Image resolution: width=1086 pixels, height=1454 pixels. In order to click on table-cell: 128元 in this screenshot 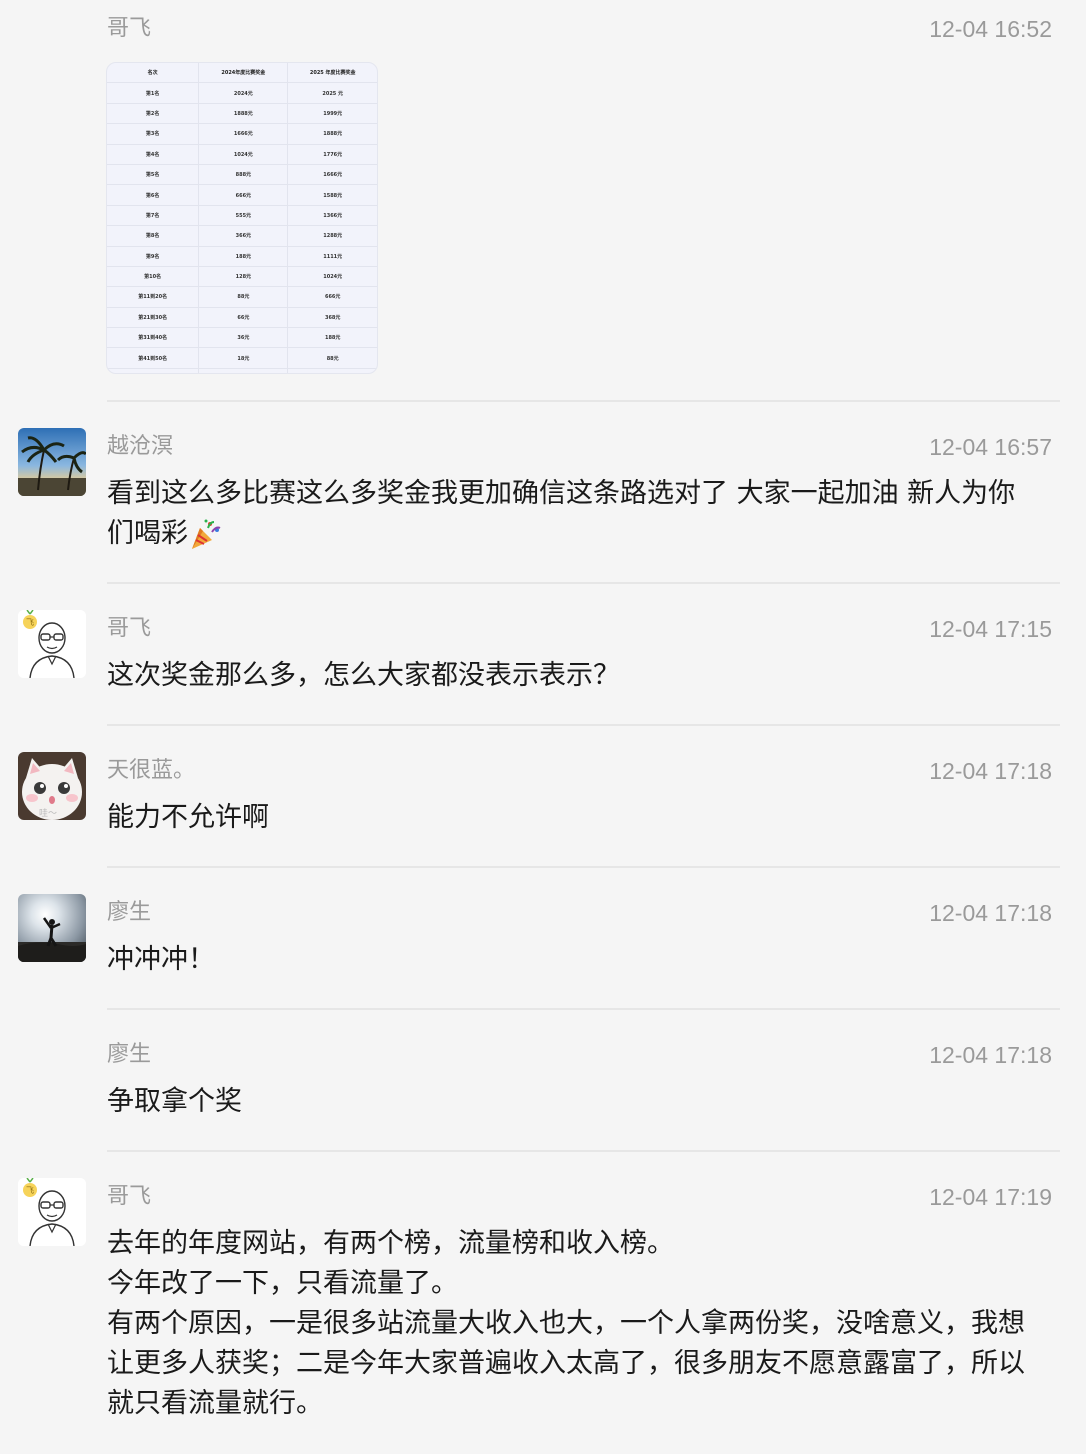, I will do `click(243, 277)`.